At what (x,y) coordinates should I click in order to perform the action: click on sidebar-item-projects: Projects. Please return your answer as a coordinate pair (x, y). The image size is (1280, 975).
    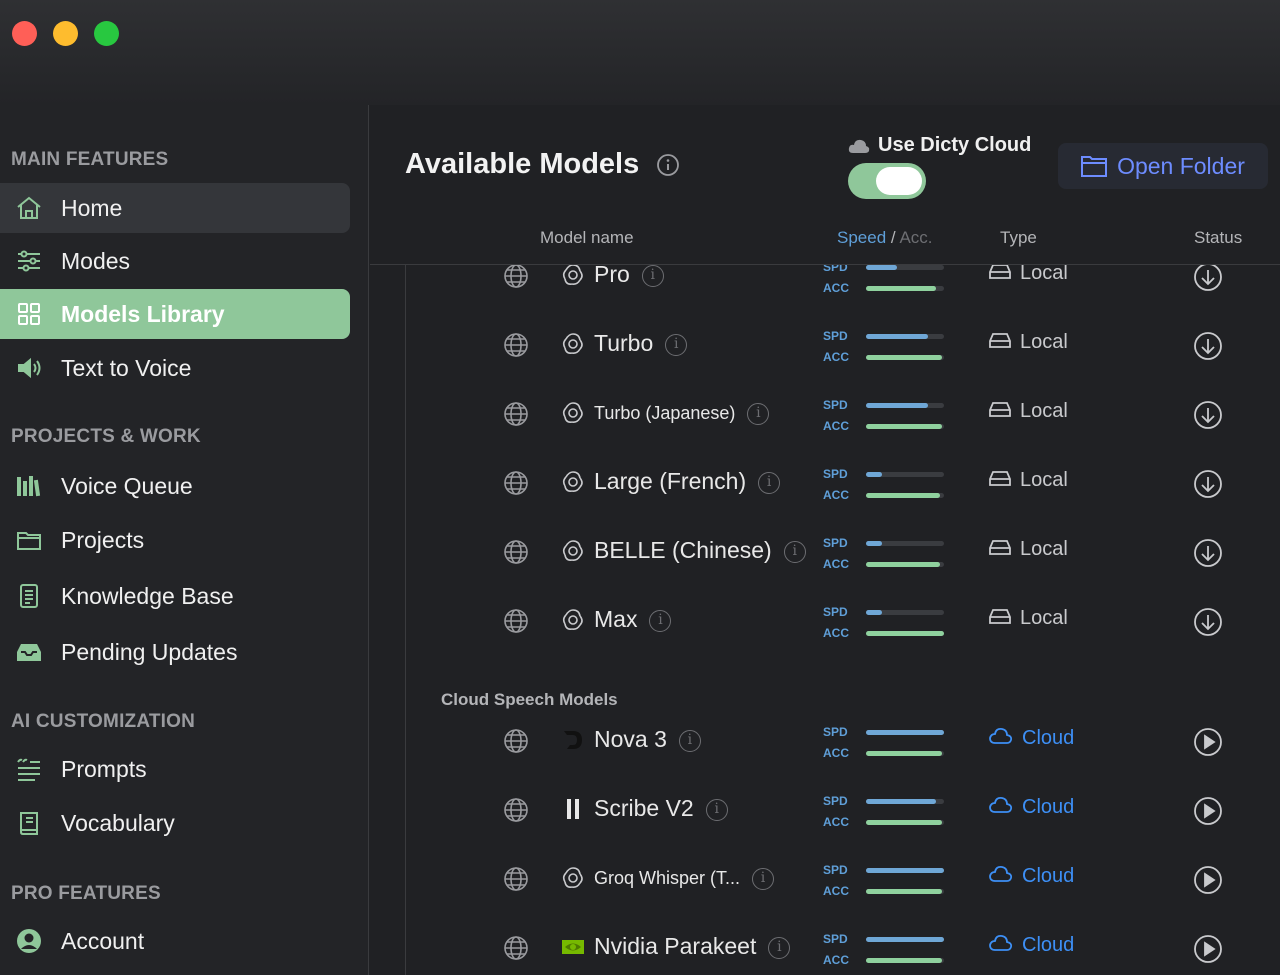
    Looking at the image, I should click on (175, 540).